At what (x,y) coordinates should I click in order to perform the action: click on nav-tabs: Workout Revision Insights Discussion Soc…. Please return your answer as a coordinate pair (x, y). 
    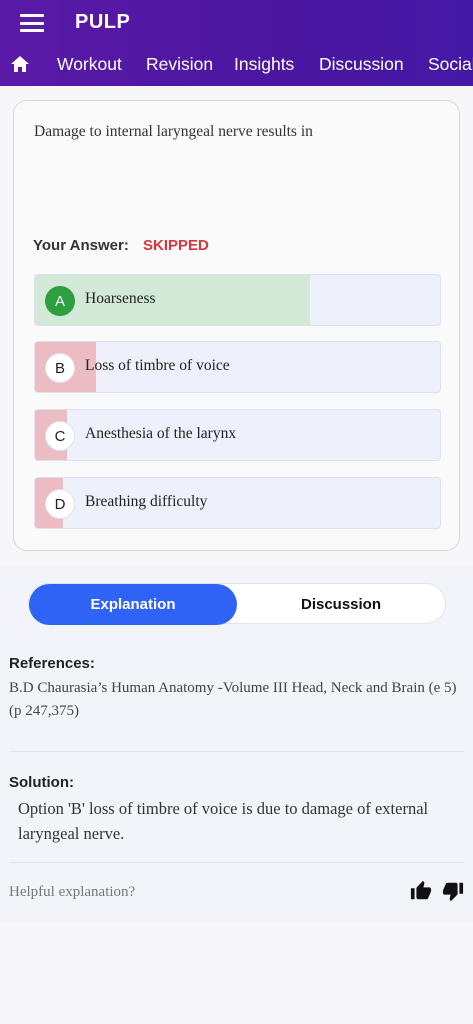
    Looking at the image, I should click on (236, 65).